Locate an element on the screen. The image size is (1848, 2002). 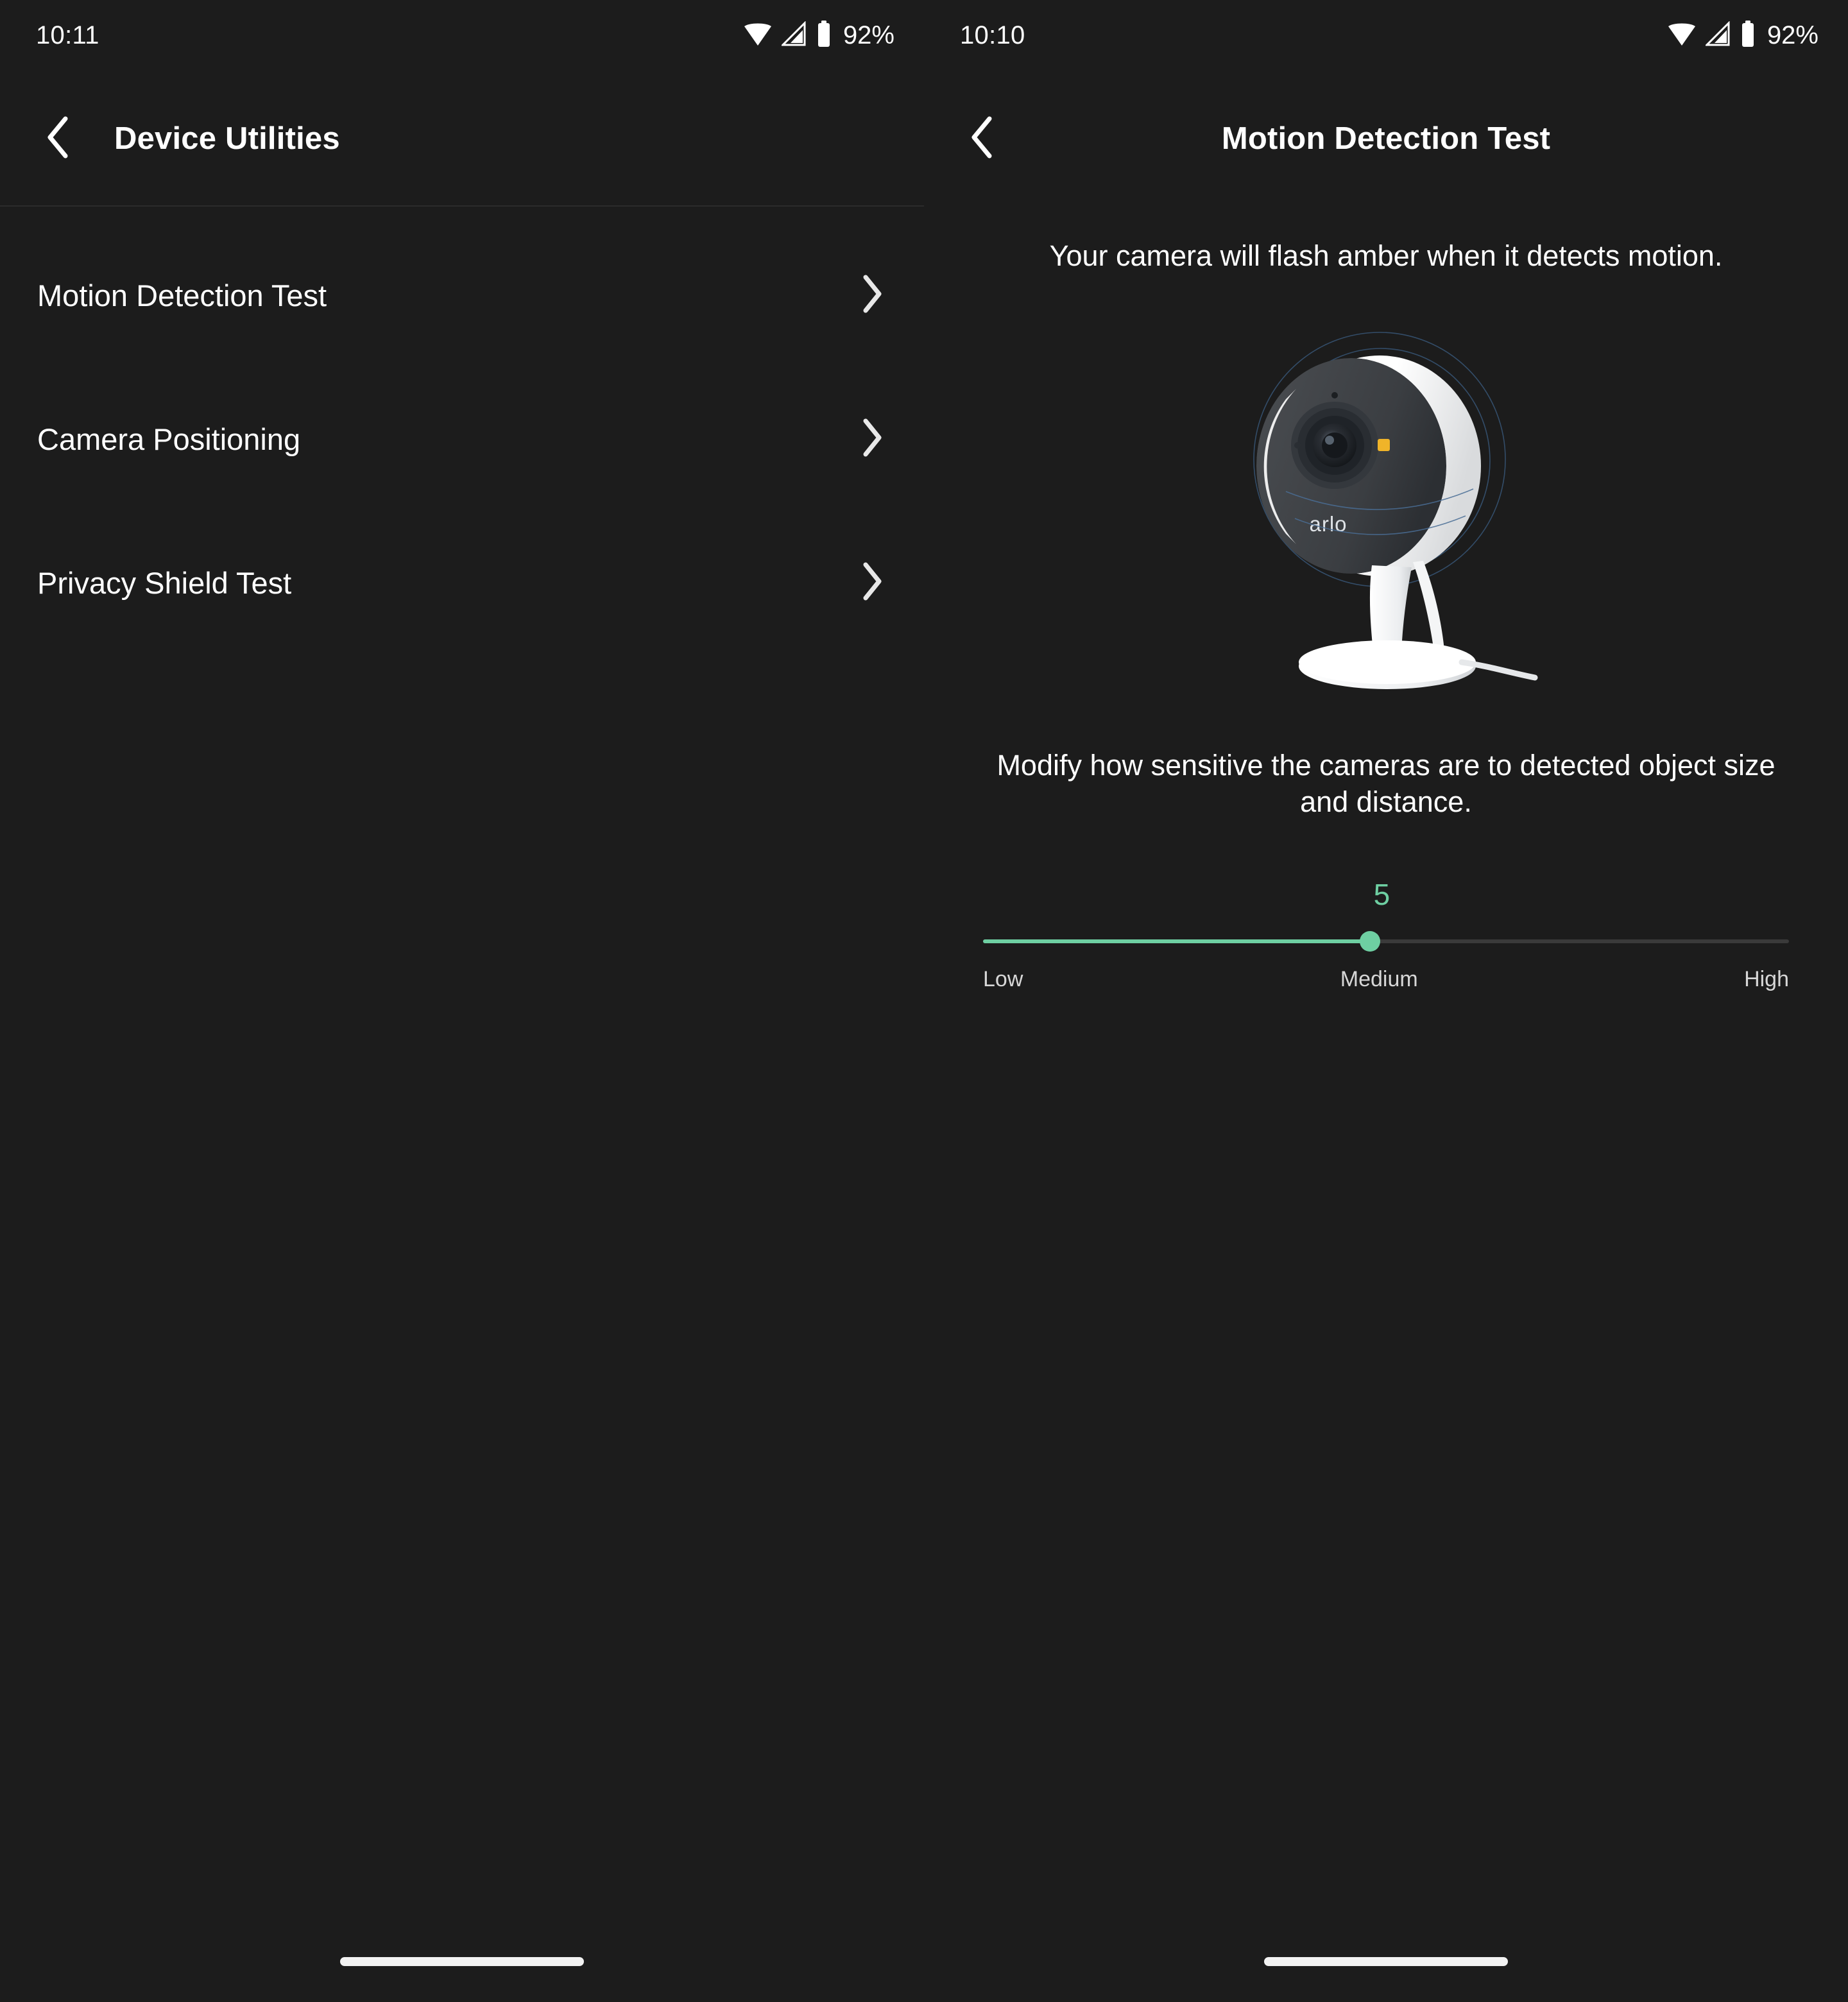
slider-value-label: 5 is located at coordinates (1382, 894).